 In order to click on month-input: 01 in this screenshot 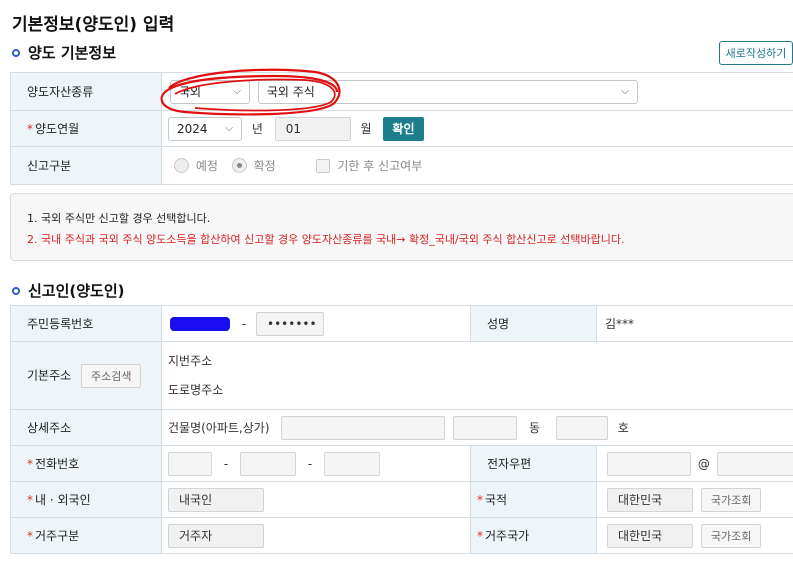, I will do `click(312, 128)`.